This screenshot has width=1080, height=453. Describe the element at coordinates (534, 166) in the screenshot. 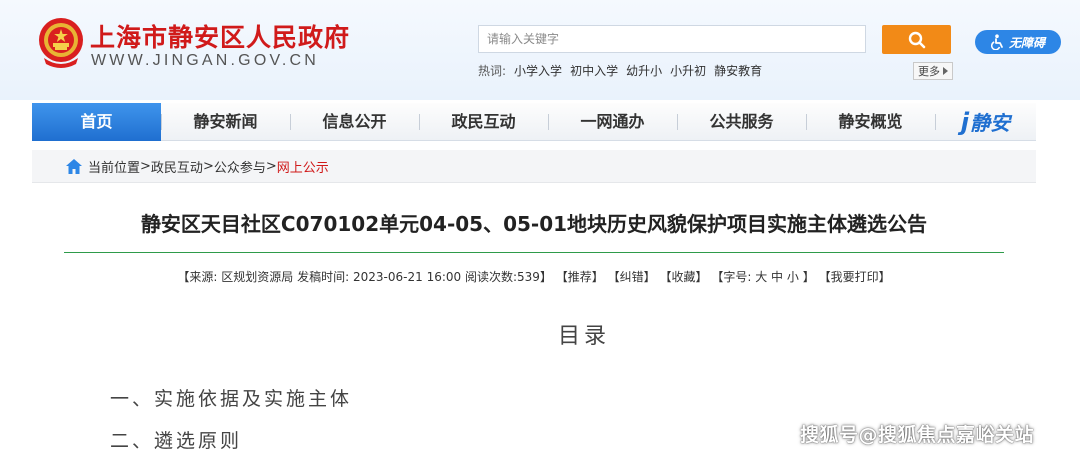

I see `breadcrumb: 当前位置 > 政民互动 > 公众参与 > 网上公示` at that location.